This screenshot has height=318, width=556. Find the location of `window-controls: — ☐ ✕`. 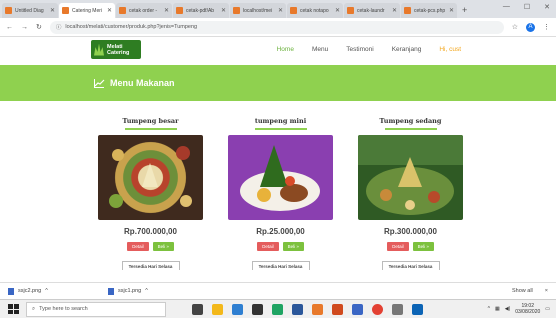

window-controls: — ☐ ✕ is located at coordinates (526, 7).